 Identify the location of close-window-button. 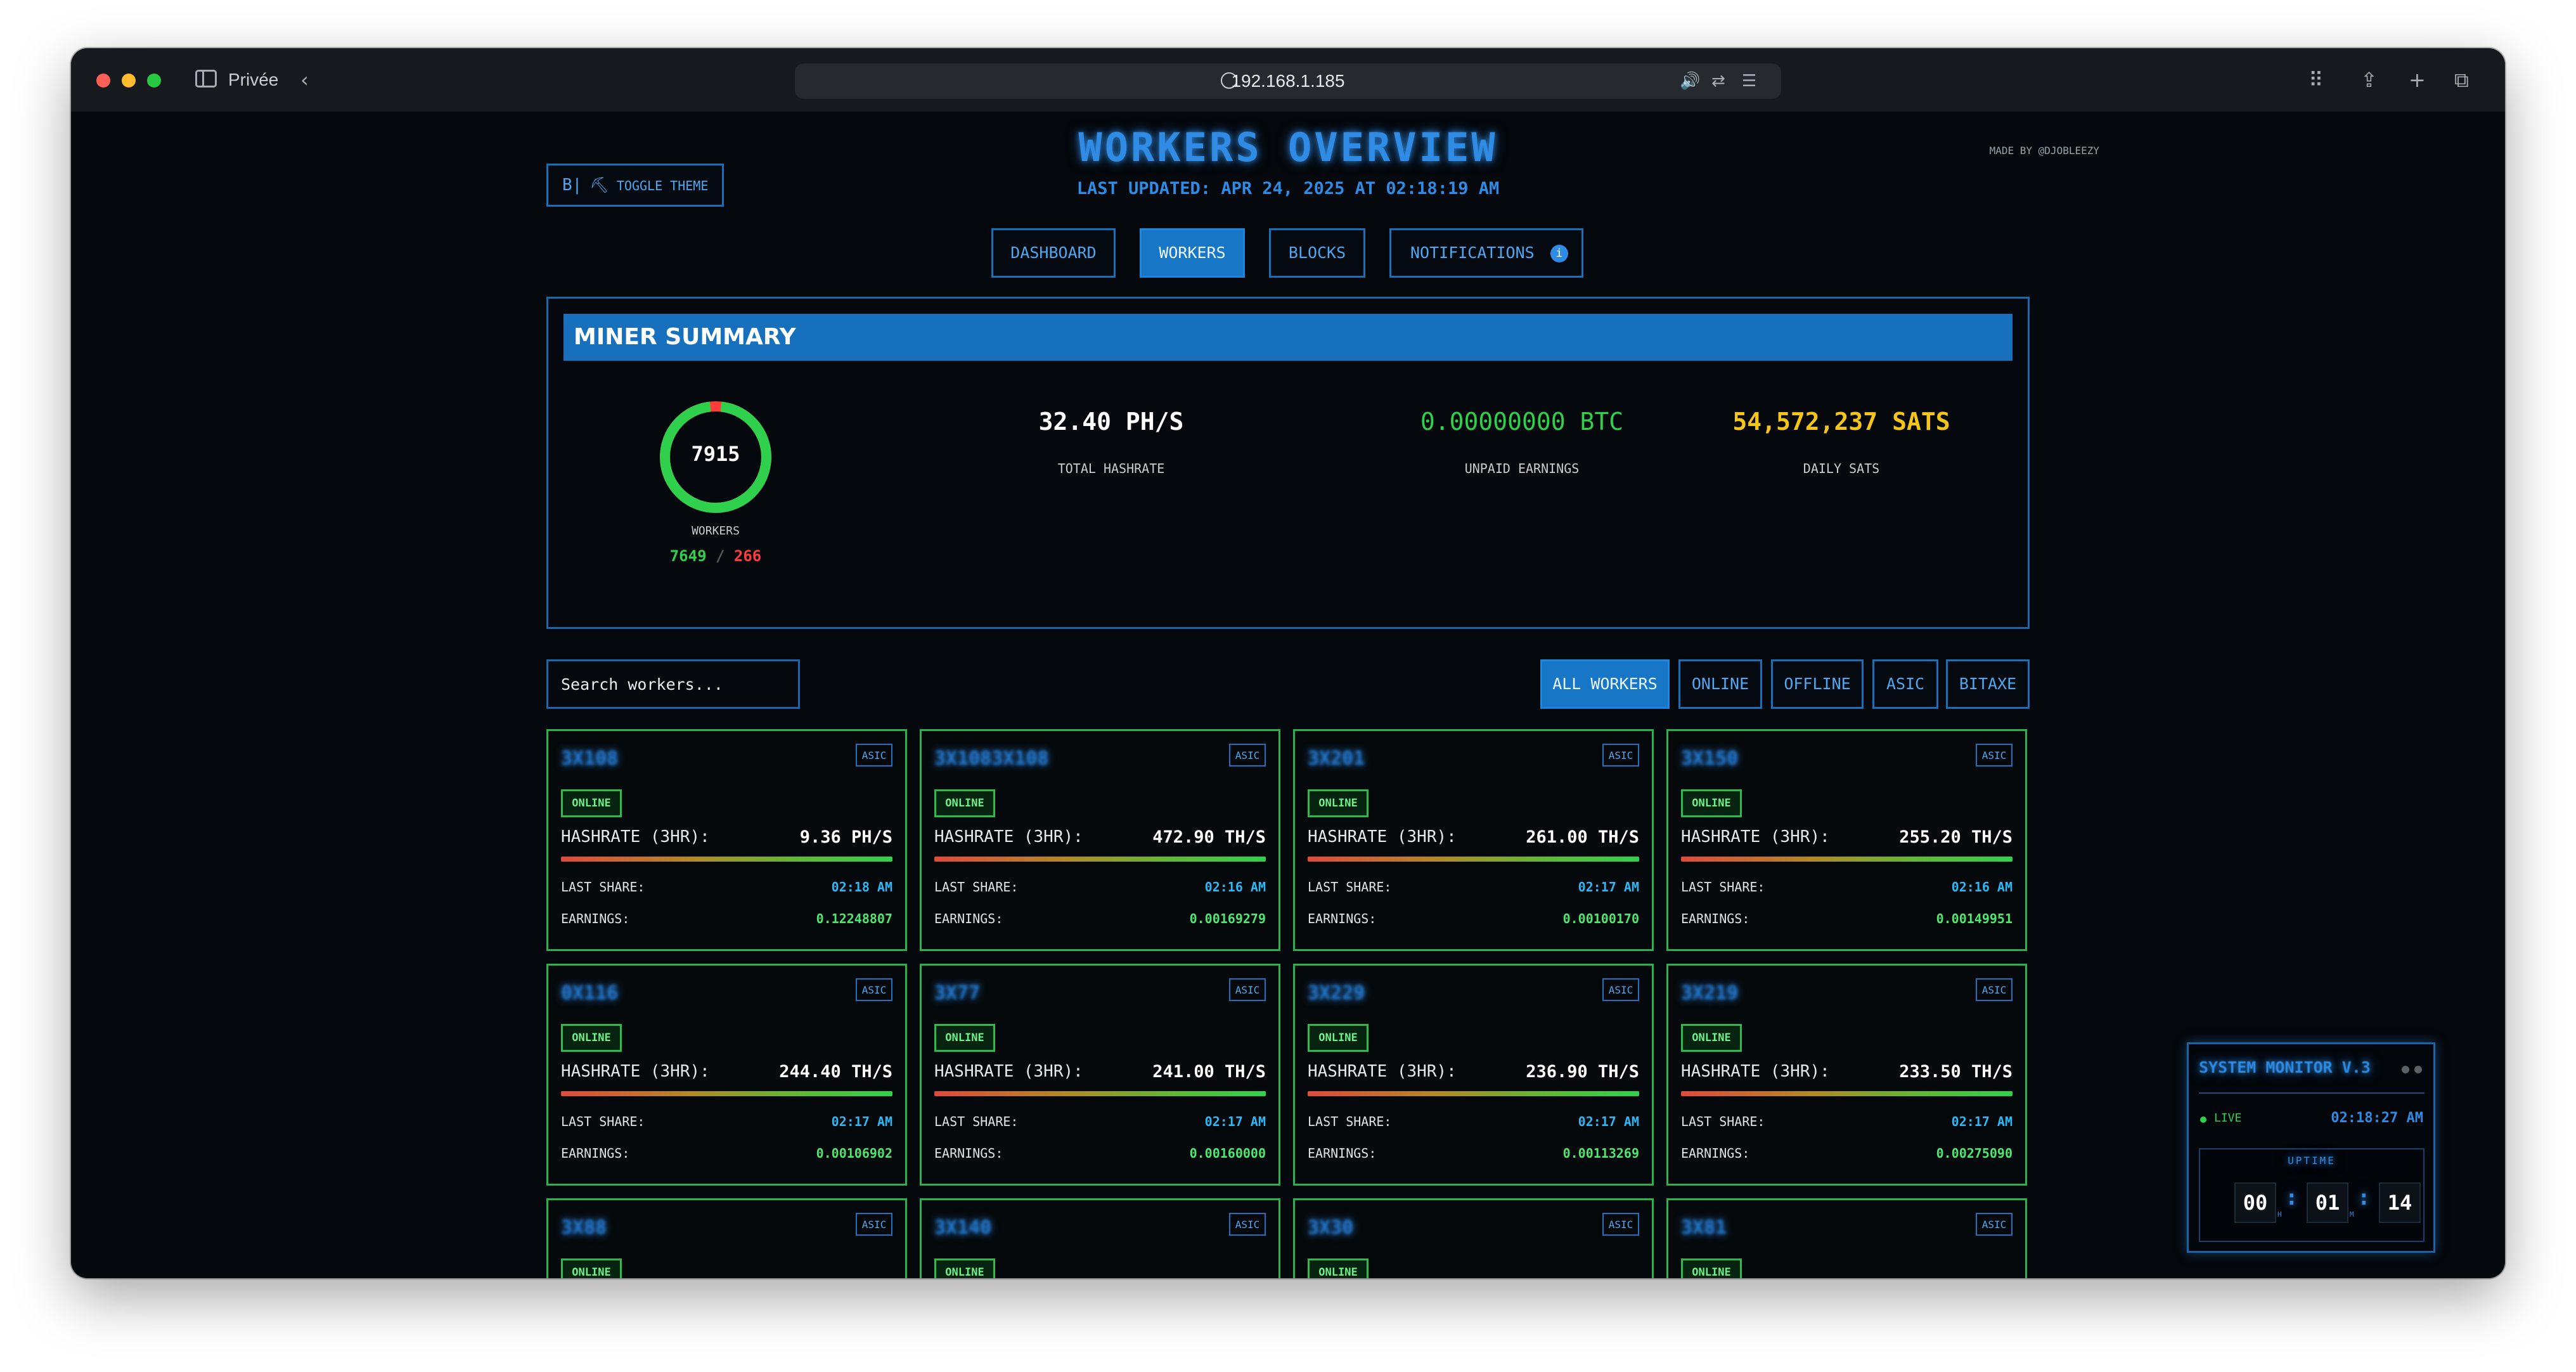
(103, 80).